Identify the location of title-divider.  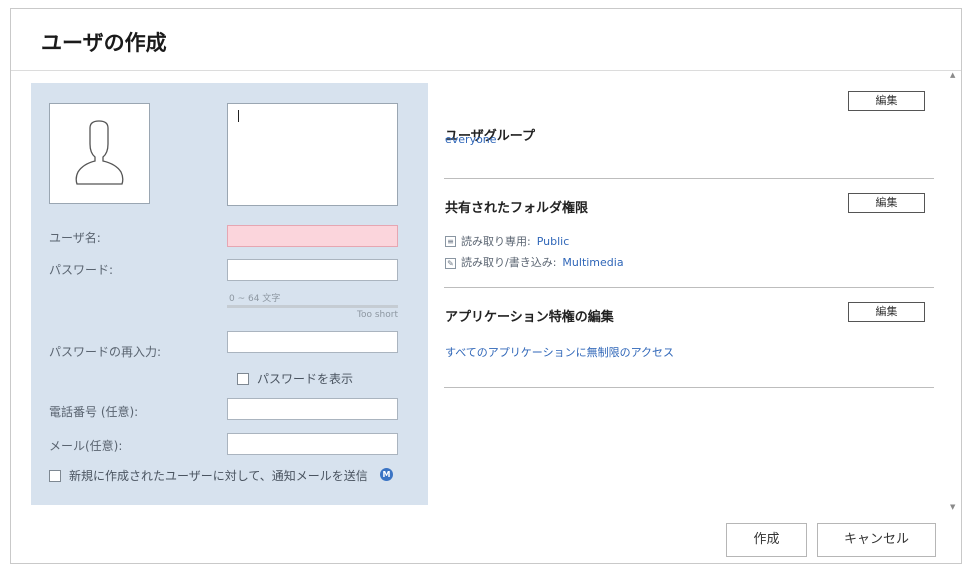
(486, 70).